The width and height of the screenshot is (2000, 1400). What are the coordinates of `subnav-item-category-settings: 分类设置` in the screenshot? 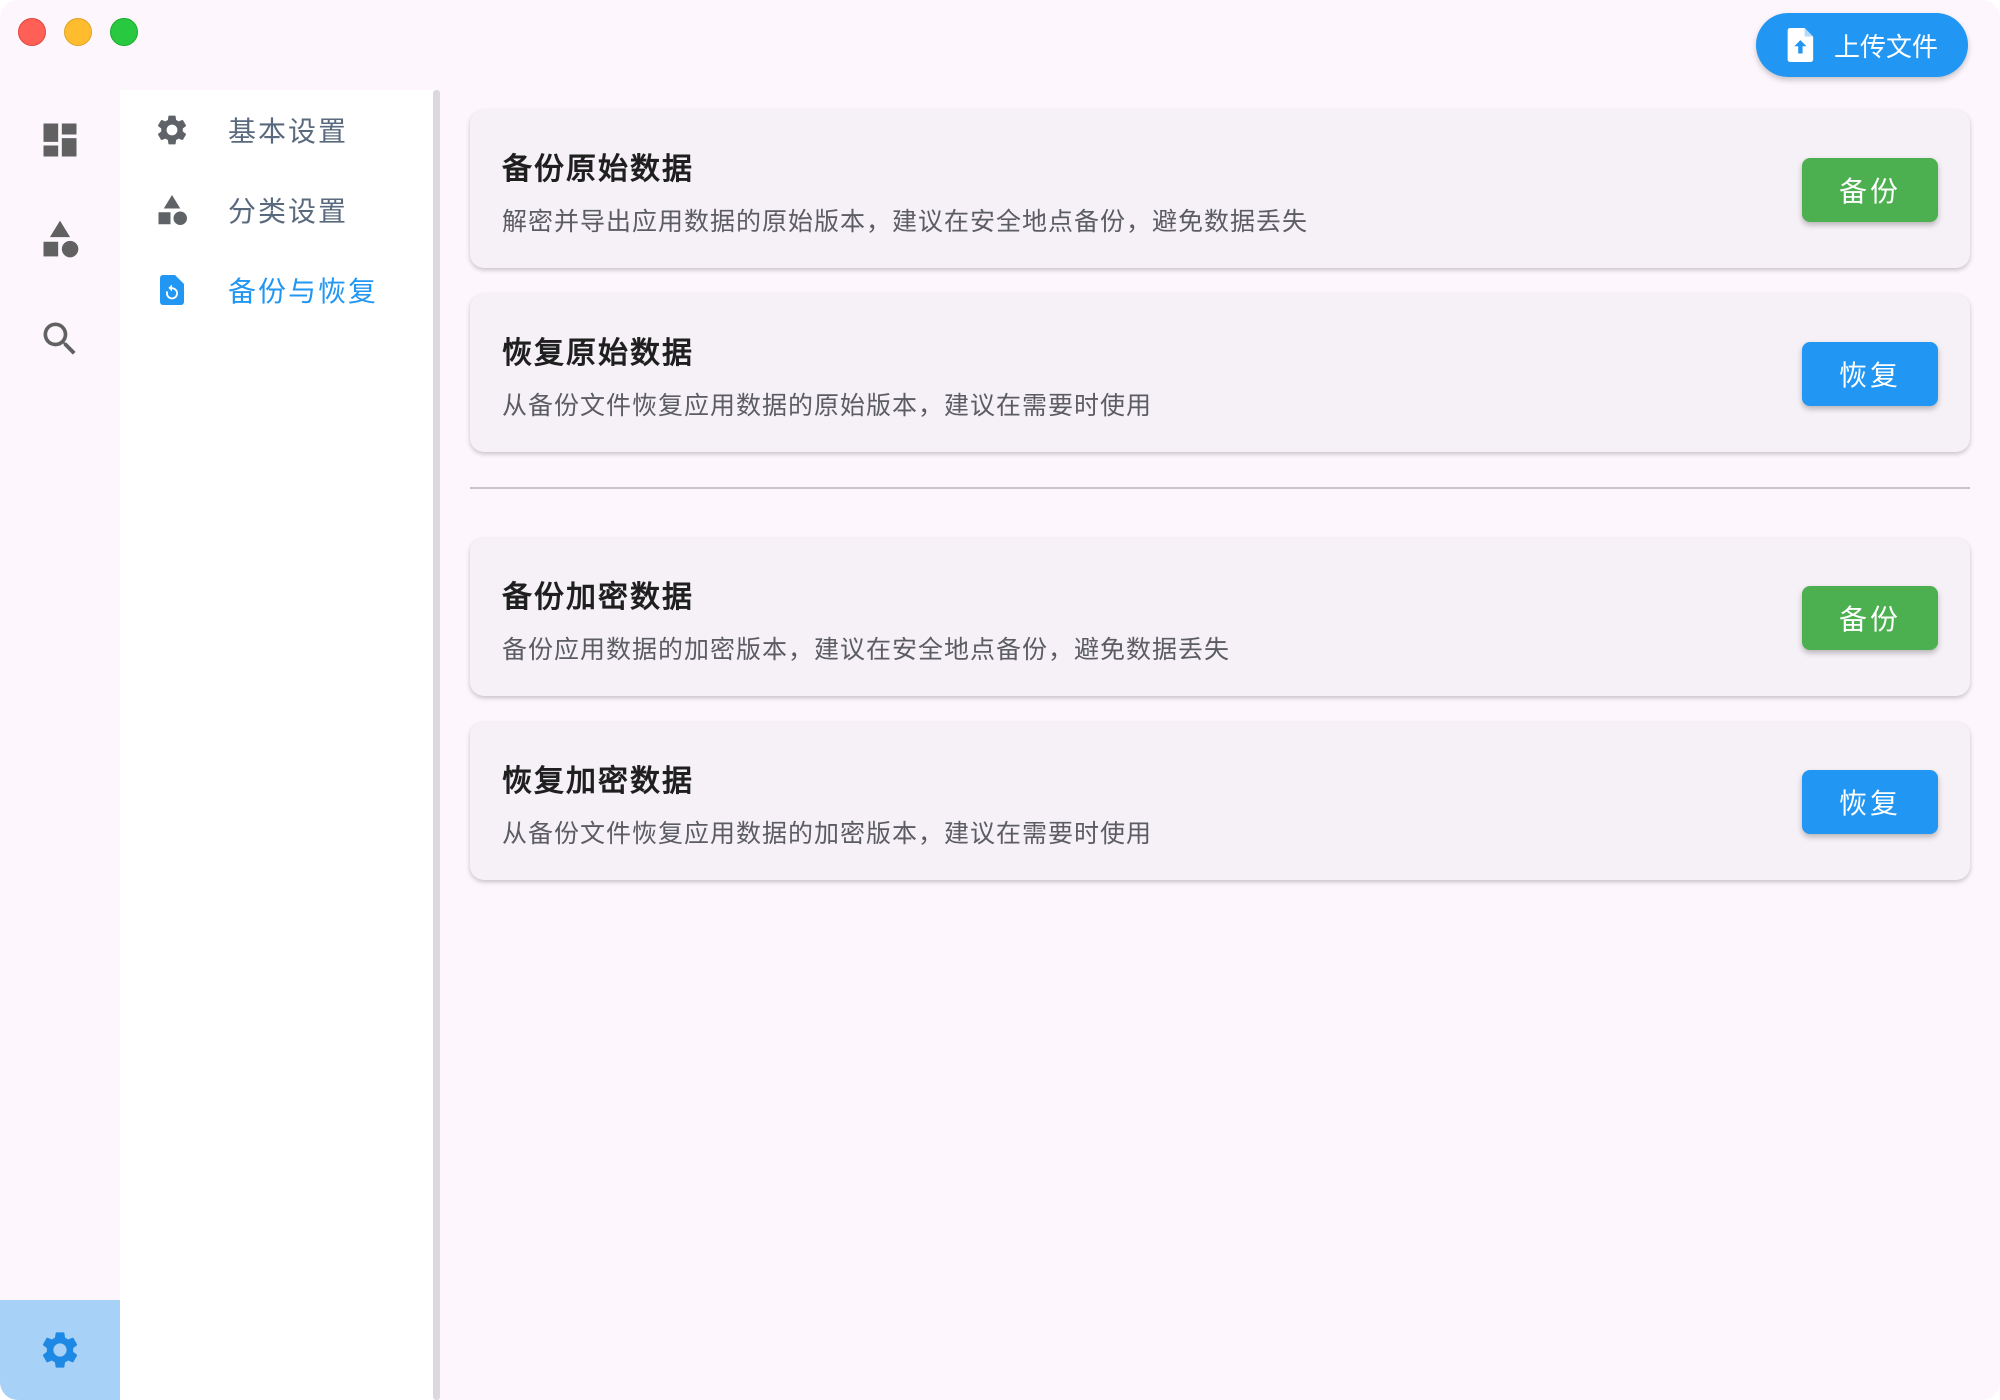 It's located at (278, 210).